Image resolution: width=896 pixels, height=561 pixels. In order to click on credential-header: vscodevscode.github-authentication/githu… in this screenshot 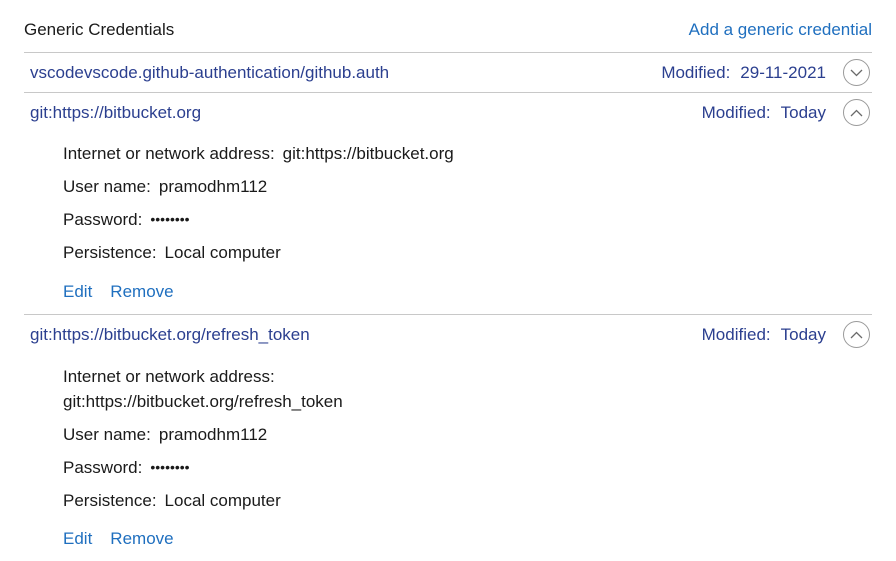, I will do `click(448, 73)`.